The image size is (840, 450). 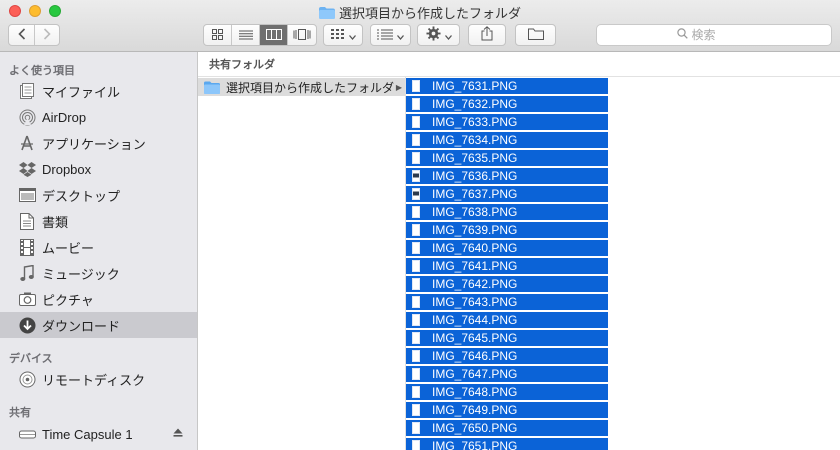 I want to click on action-menu-button, so click(x=438, y=35).